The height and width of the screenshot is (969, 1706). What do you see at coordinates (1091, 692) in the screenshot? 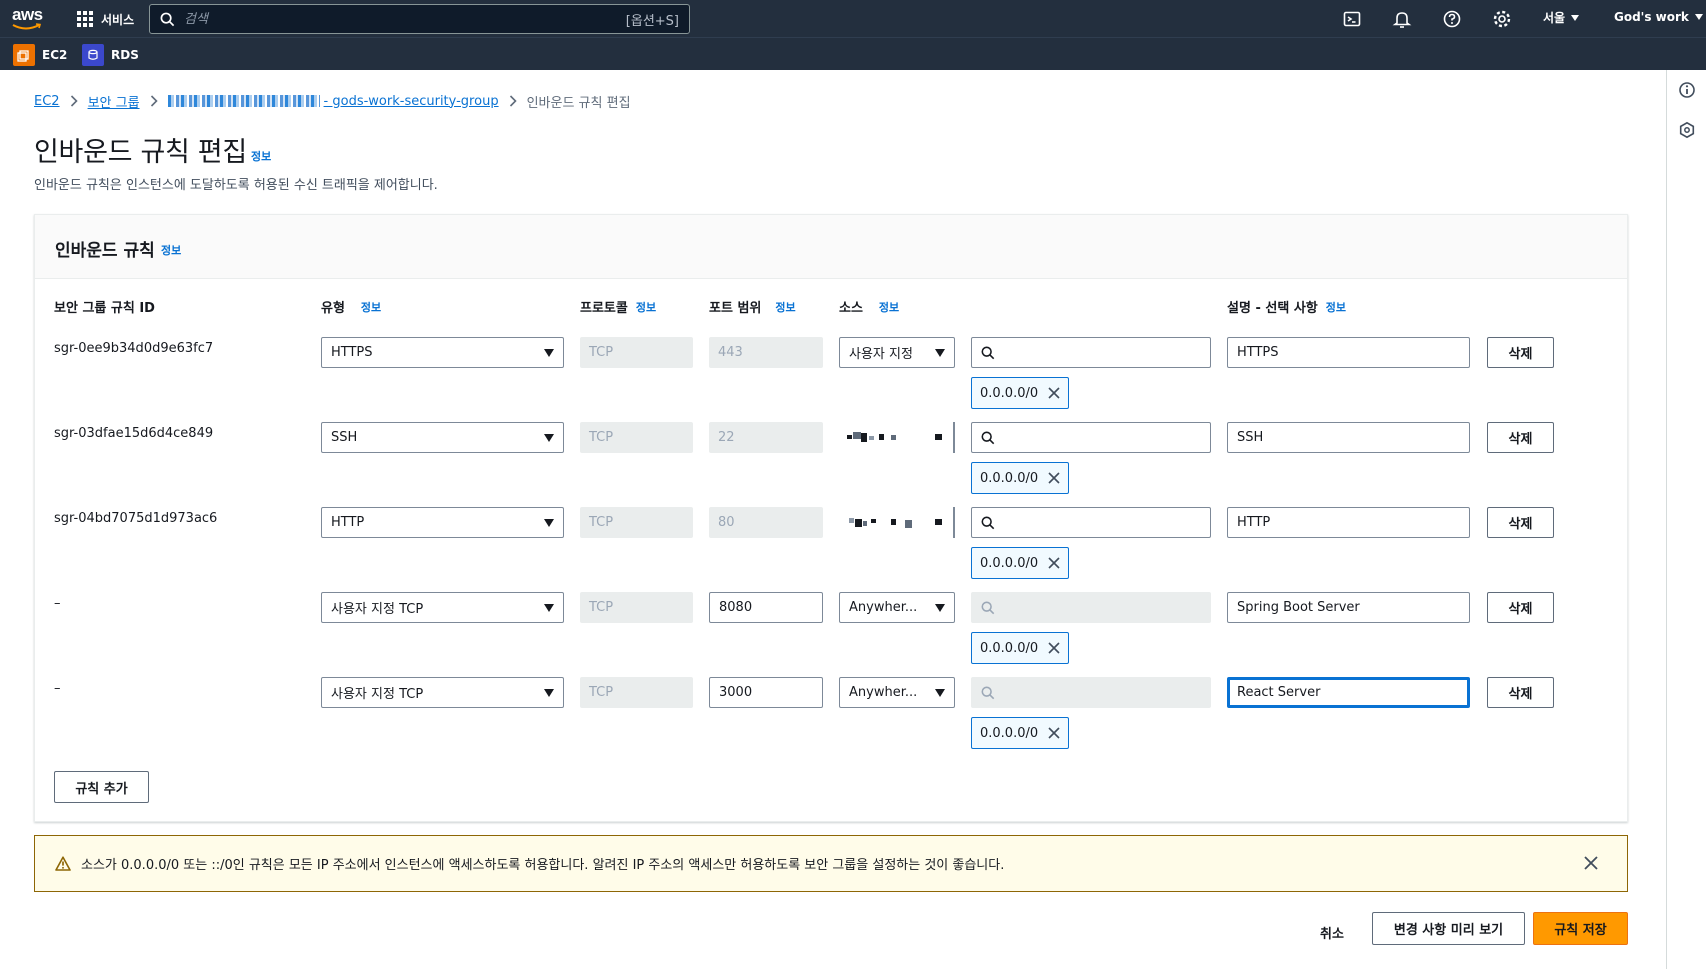
I see `cidr-search-input-disabled` at bounding box center [1091, 692].